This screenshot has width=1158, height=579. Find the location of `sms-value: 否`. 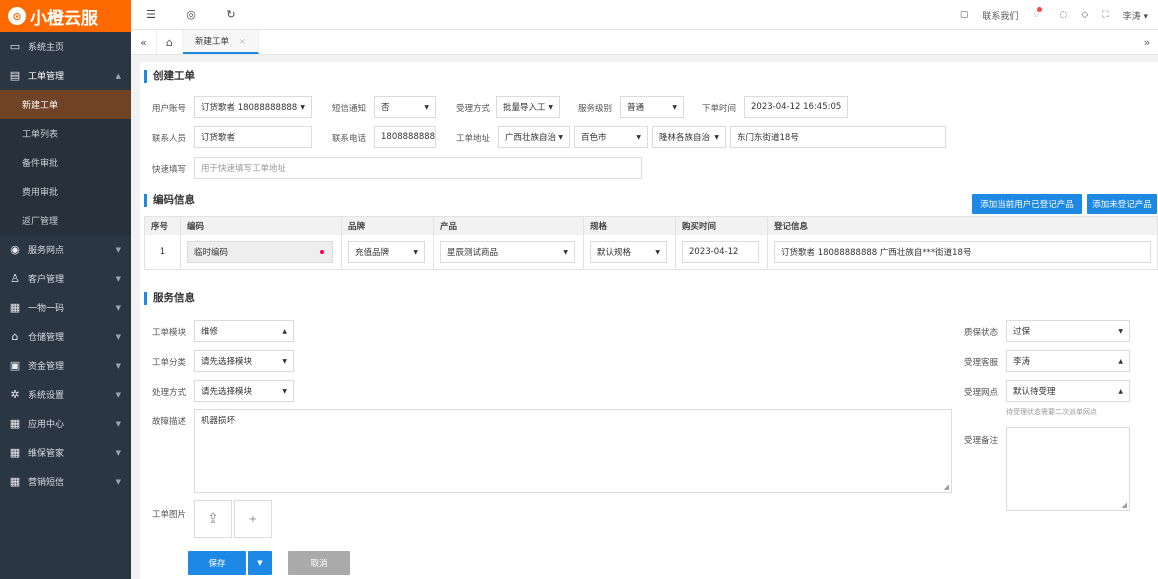

sms-value: 否 is located at coordinates (385, 108).